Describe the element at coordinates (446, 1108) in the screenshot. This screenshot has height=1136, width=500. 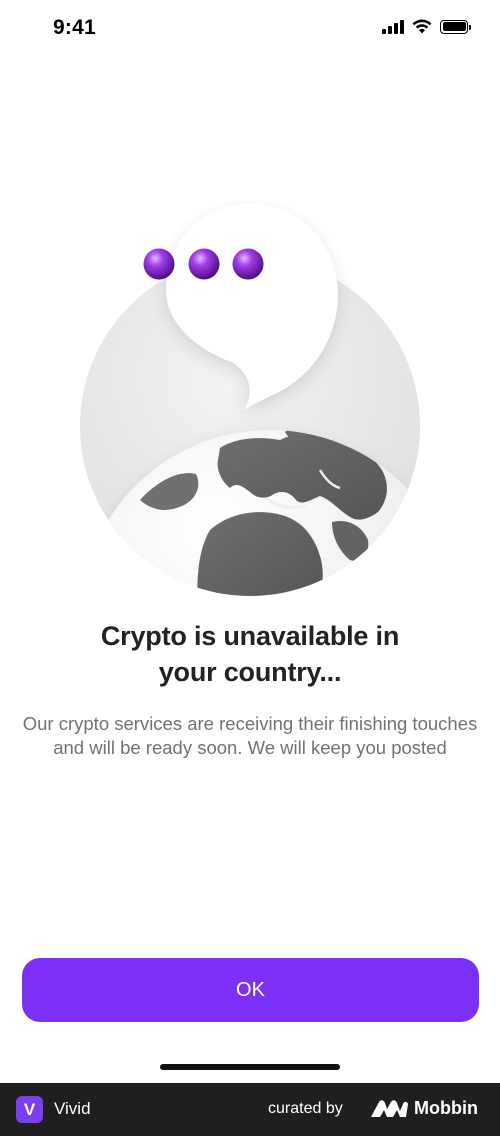
I see `mobbin-name: Mobbin` at that location.